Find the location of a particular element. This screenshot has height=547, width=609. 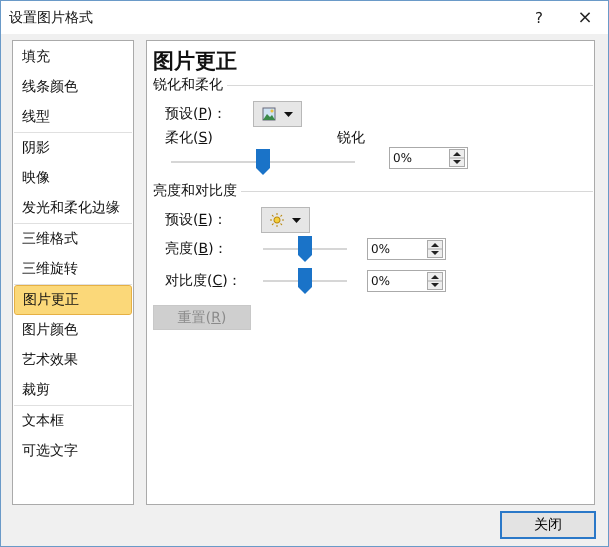

sidebar-item: 填充 is located at coordinates (73, 57).